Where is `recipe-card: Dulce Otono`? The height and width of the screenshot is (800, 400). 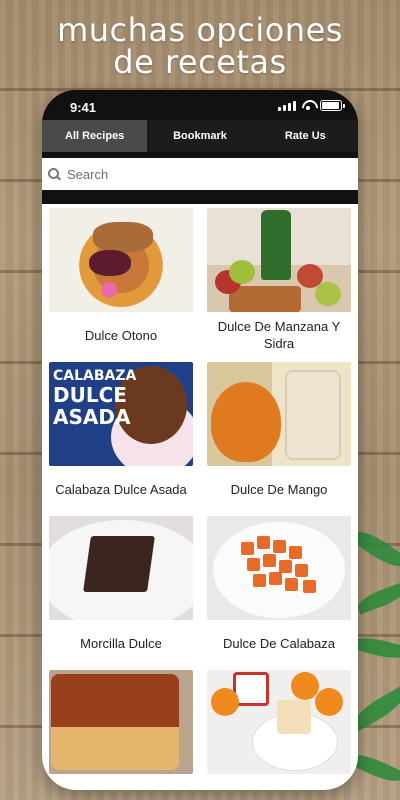 recipe-card: Dulce Otono is located at coordinates (121, 281).